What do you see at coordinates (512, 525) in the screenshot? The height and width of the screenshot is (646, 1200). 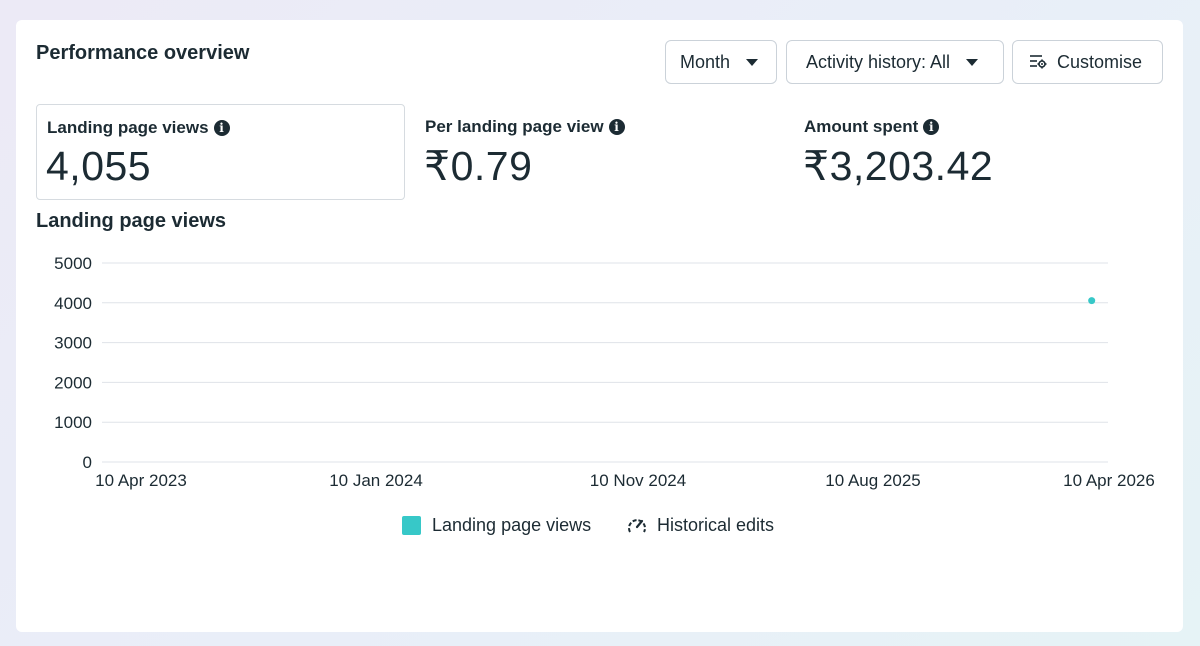 I see `legend-label: Landing page views` at bounding box center [512, 525].